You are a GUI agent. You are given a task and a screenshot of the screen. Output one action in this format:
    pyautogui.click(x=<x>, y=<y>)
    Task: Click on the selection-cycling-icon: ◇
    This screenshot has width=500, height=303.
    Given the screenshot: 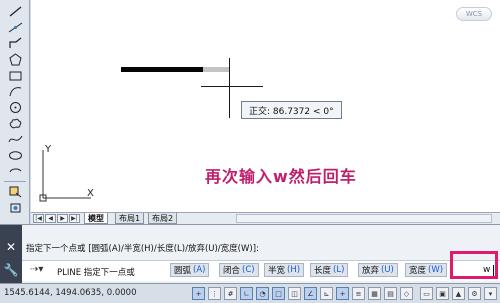 What is the action you would take?
    pyautogui.click(x=406, y=293)
    